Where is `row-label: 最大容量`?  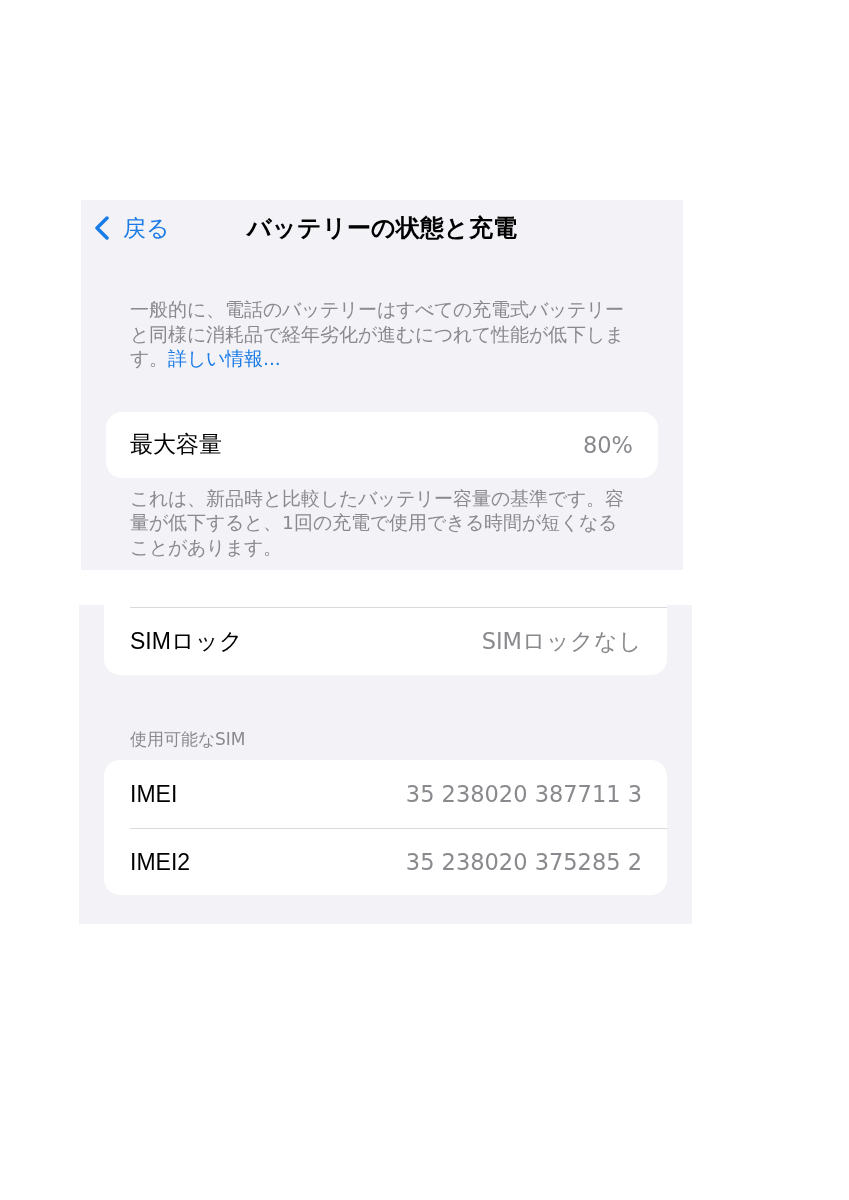
row-label: 最大容量 is located at coordinates (176, 444).